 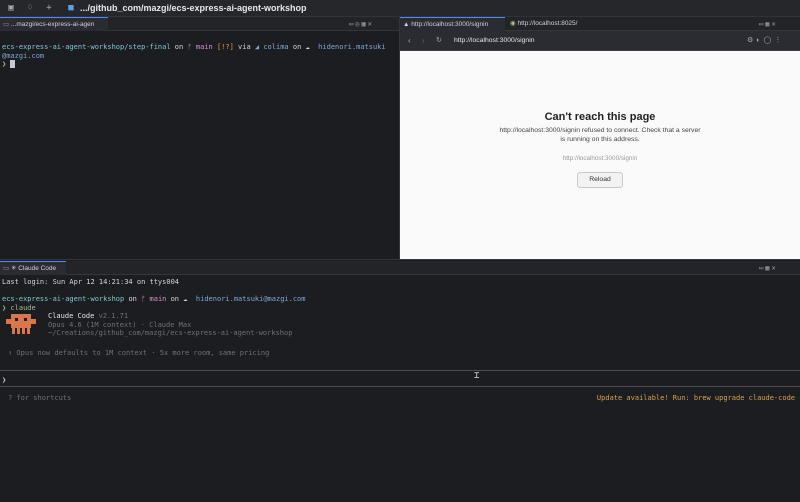 I want to click on menu-icon: ⋮, so click(x=779, y=40).